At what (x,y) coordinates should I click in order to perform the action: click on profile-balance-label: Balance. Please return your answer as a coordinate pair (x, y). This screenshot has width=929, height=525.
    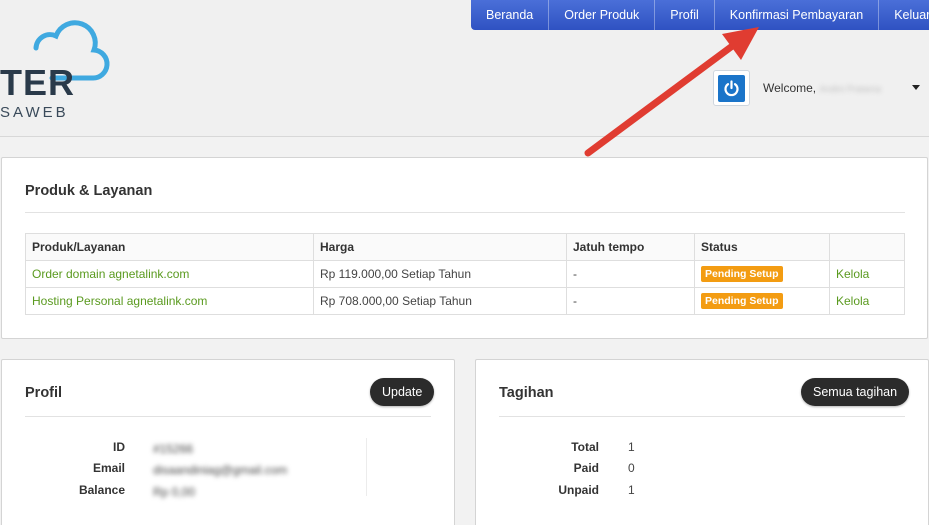
    Looking at the image, I should click on (101, 490).